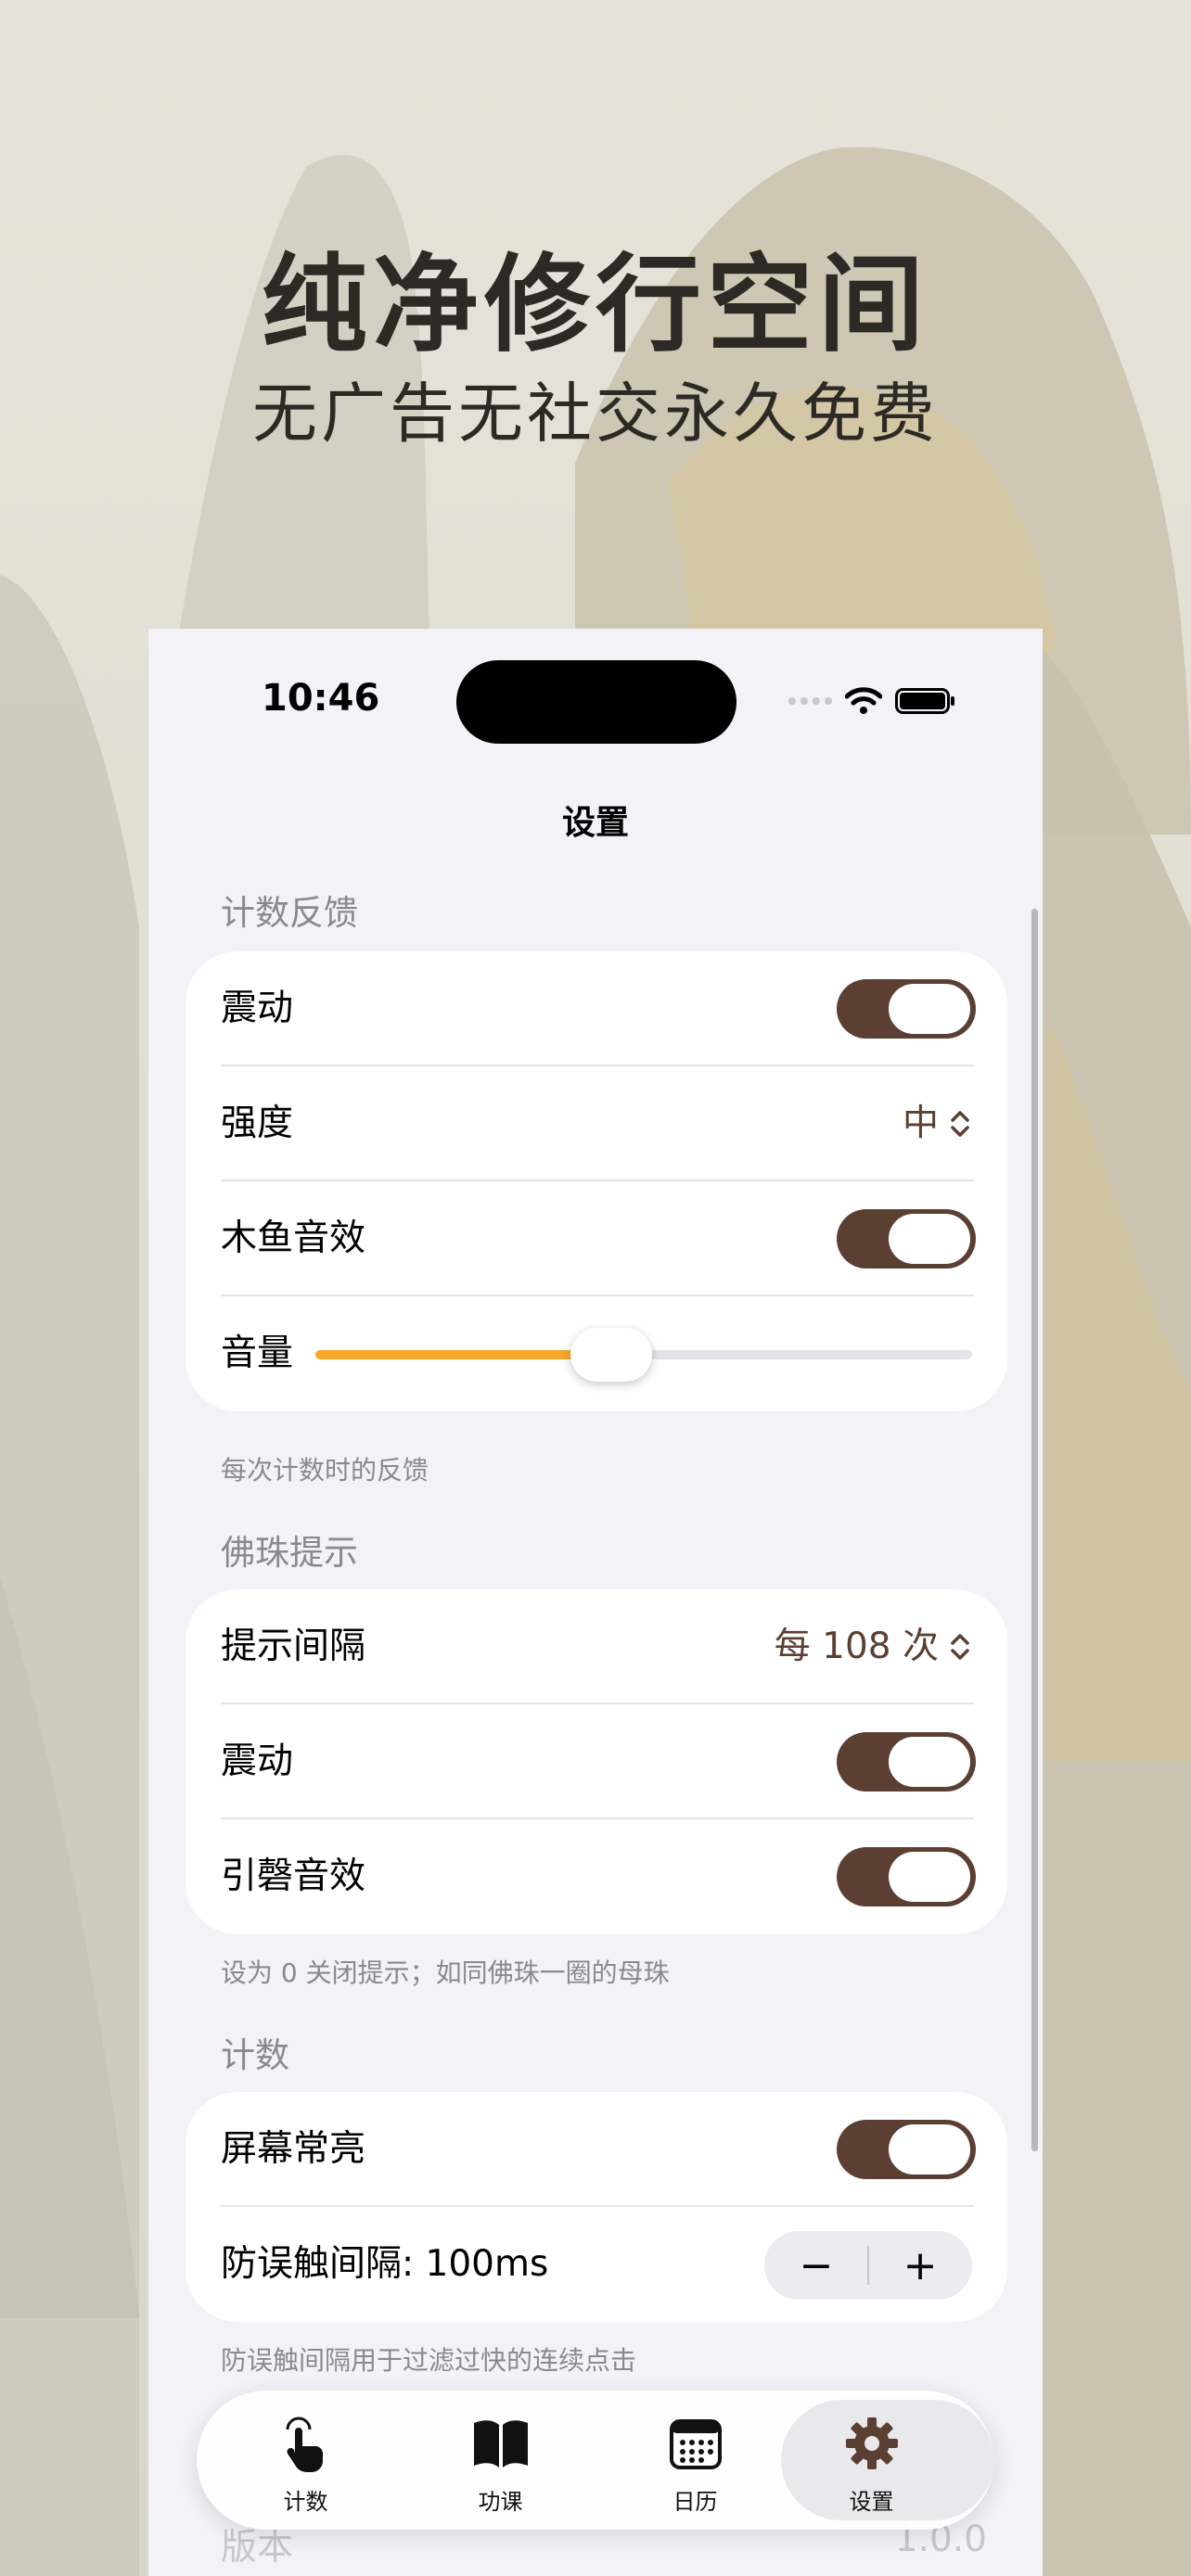  I want to click on muyu-toggle, so click(907, 1239).